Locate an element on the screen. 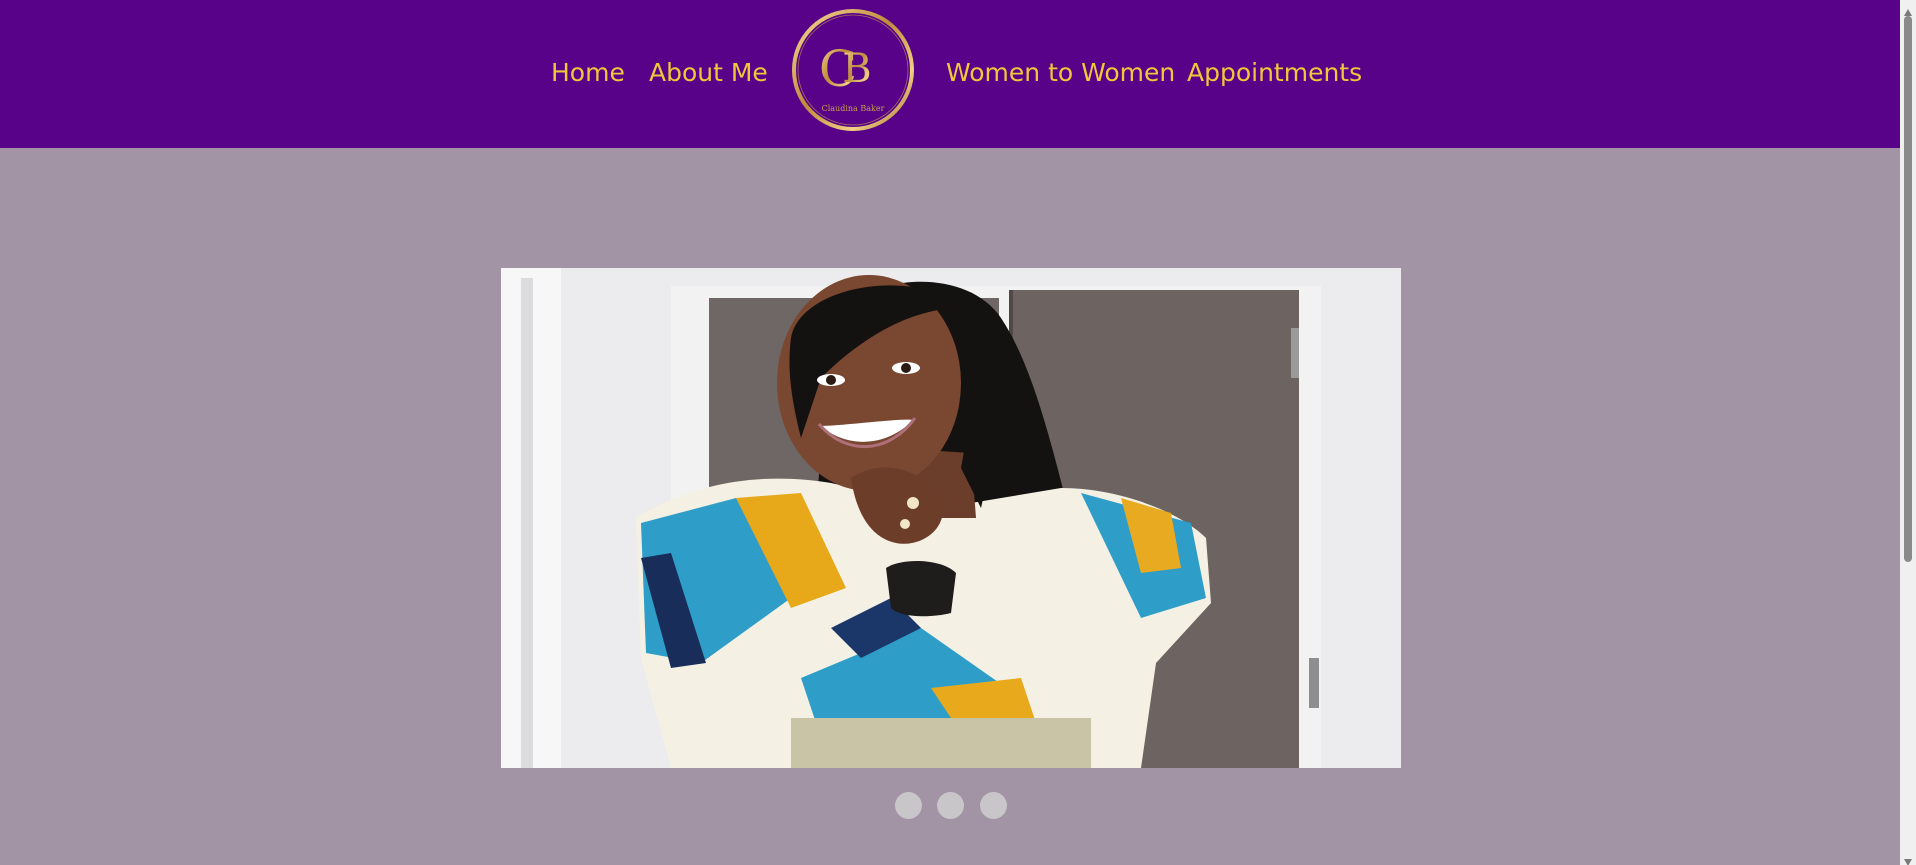  nav-about-me: About Me is located at coordinates (708, 73).